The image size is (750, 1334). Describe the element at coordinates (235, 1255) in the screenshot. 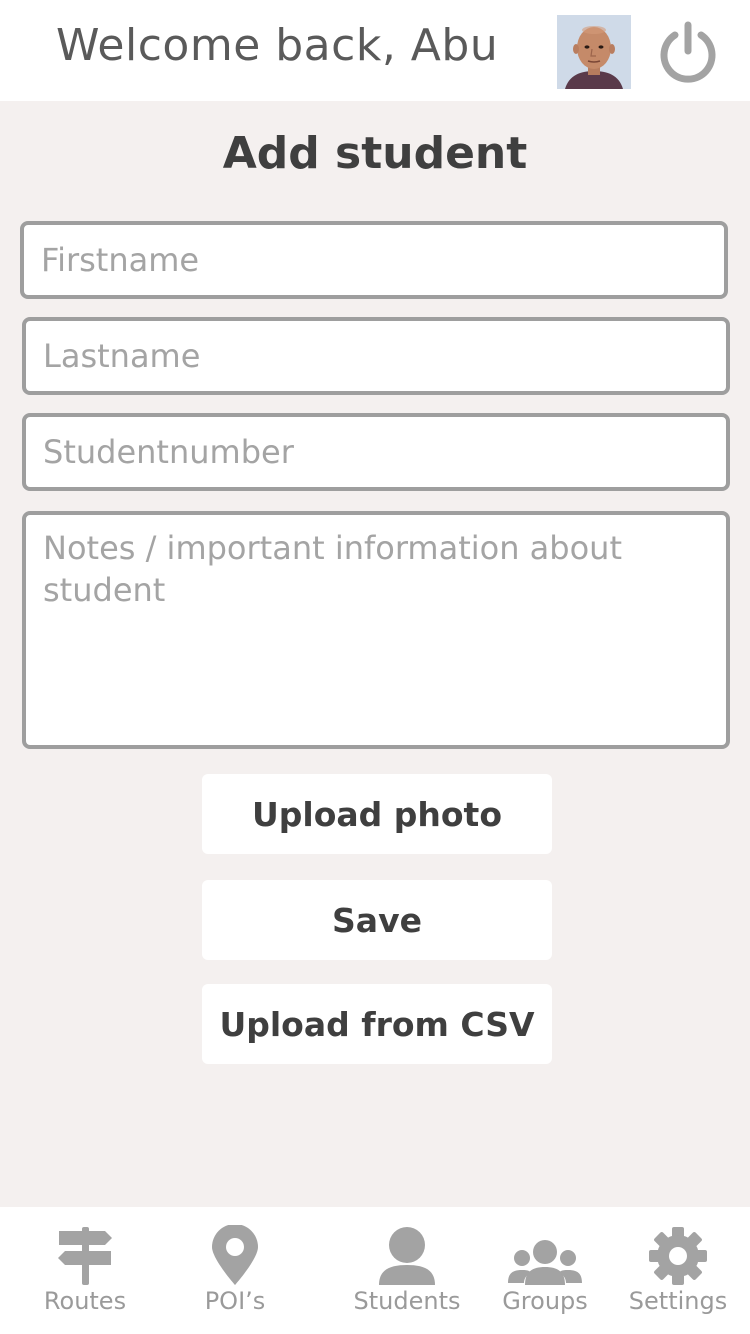

I see `map-pin-icon` at that location.